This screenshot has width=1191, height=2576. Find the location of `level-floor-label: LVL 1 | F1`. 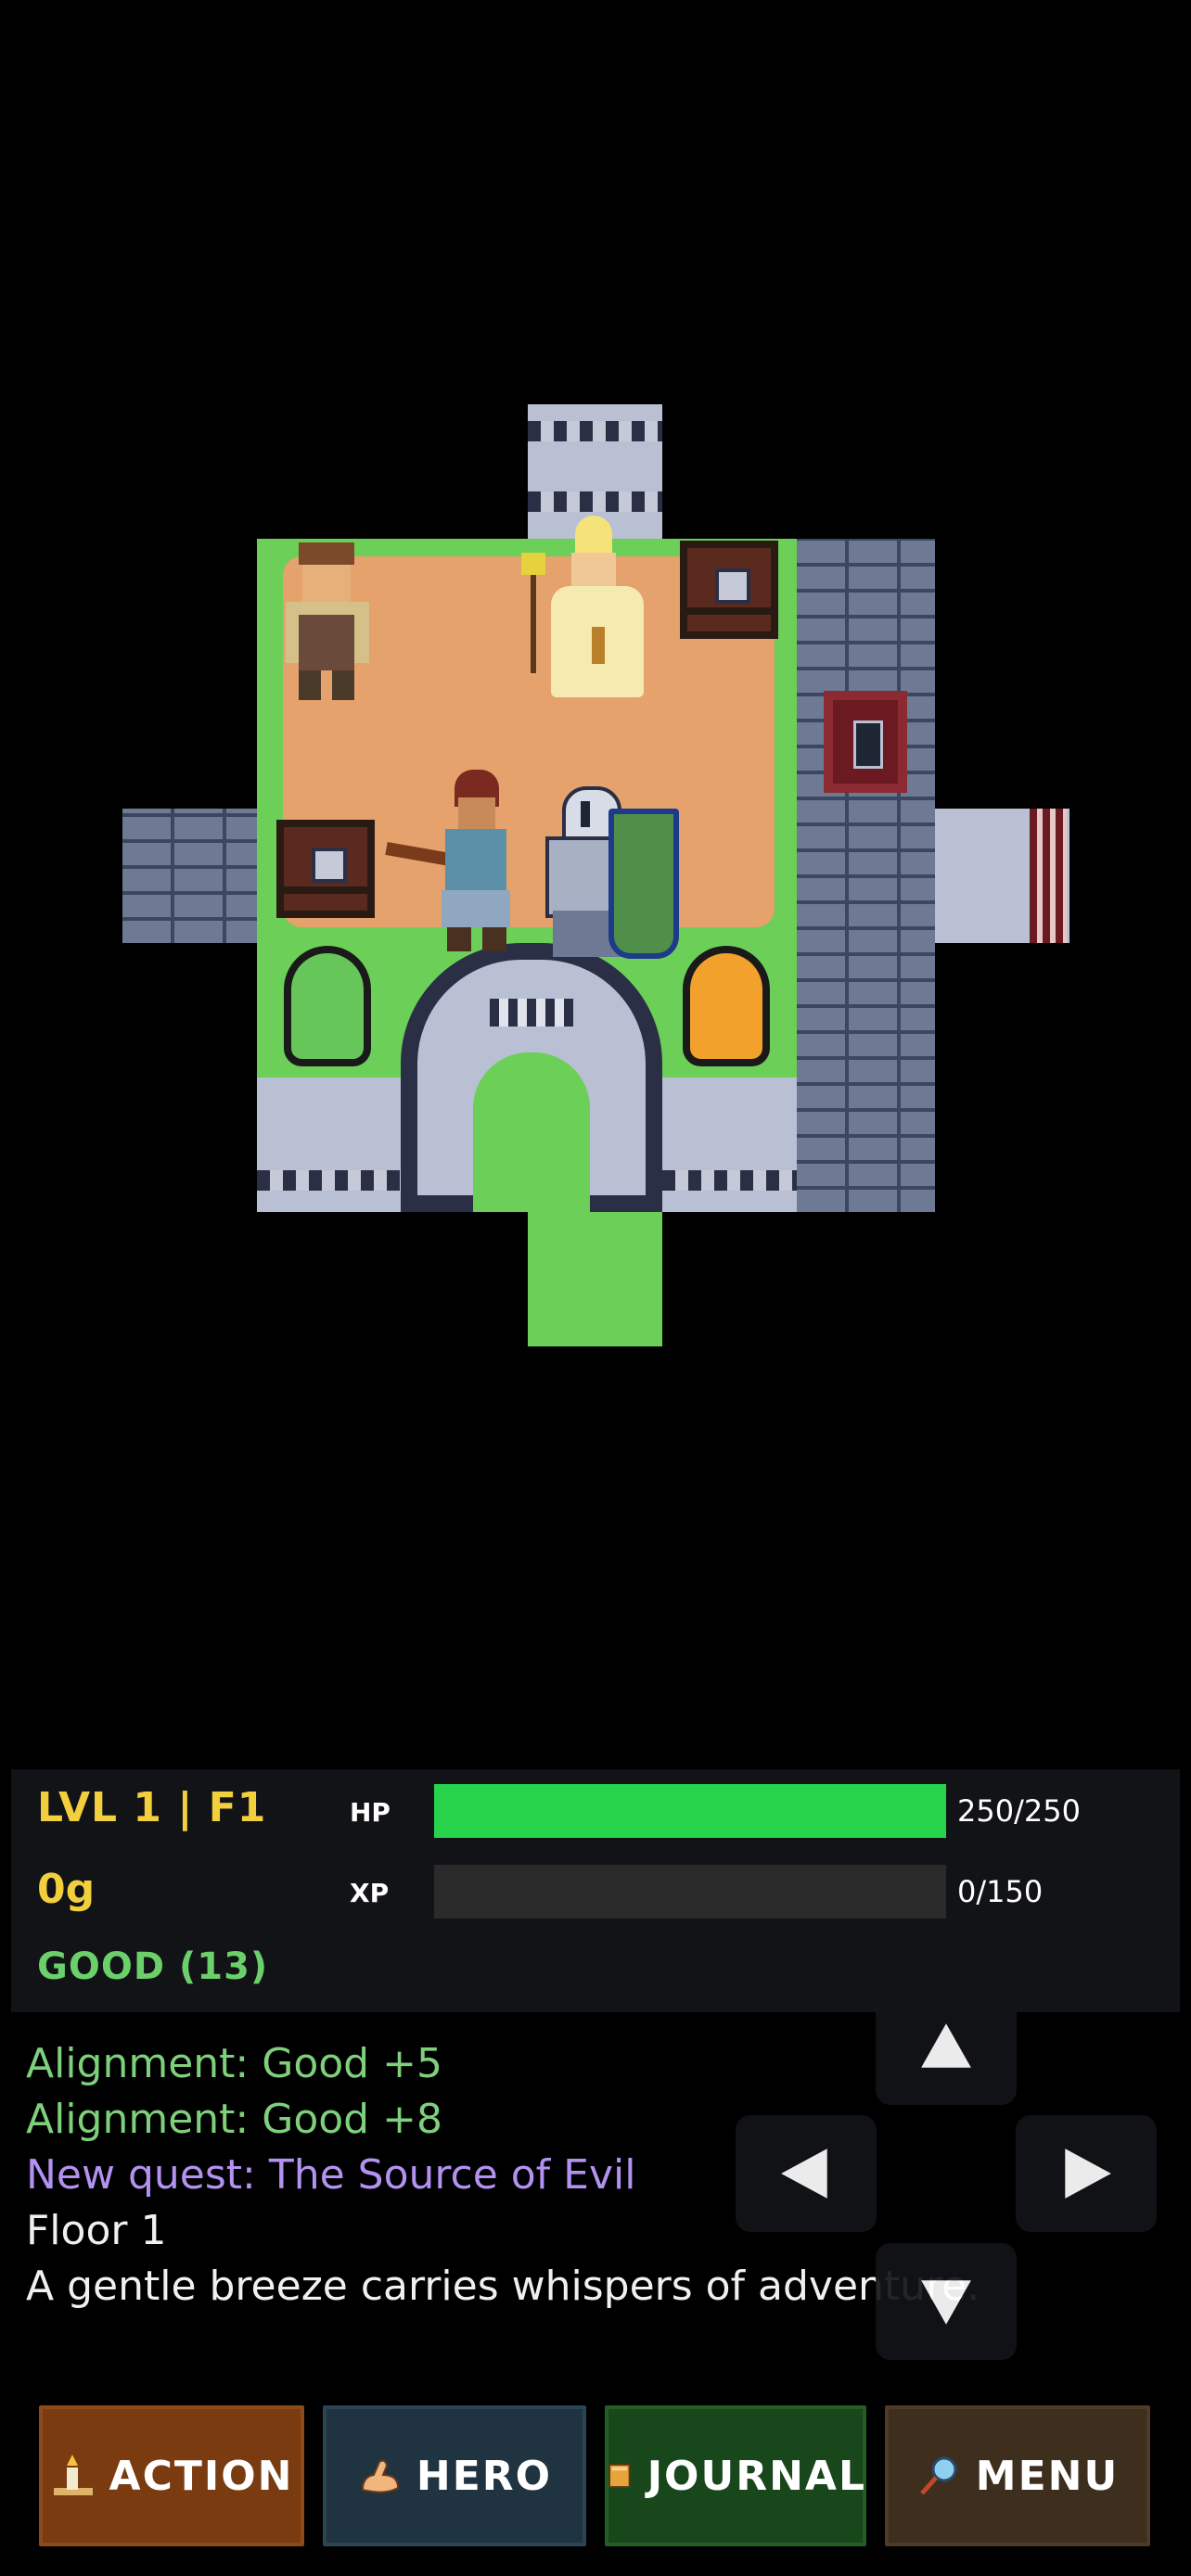

level-floor-label: LVL 1 | F1 is located at coordinates (152, 1807).